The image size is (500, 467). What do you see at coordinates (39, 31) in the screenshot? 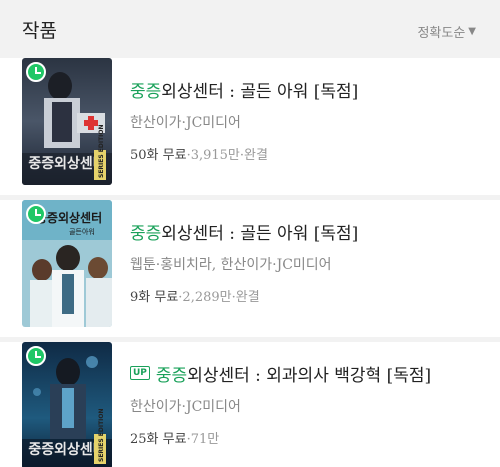
I see `page-title: 작품` at bounding box center [39, 31].